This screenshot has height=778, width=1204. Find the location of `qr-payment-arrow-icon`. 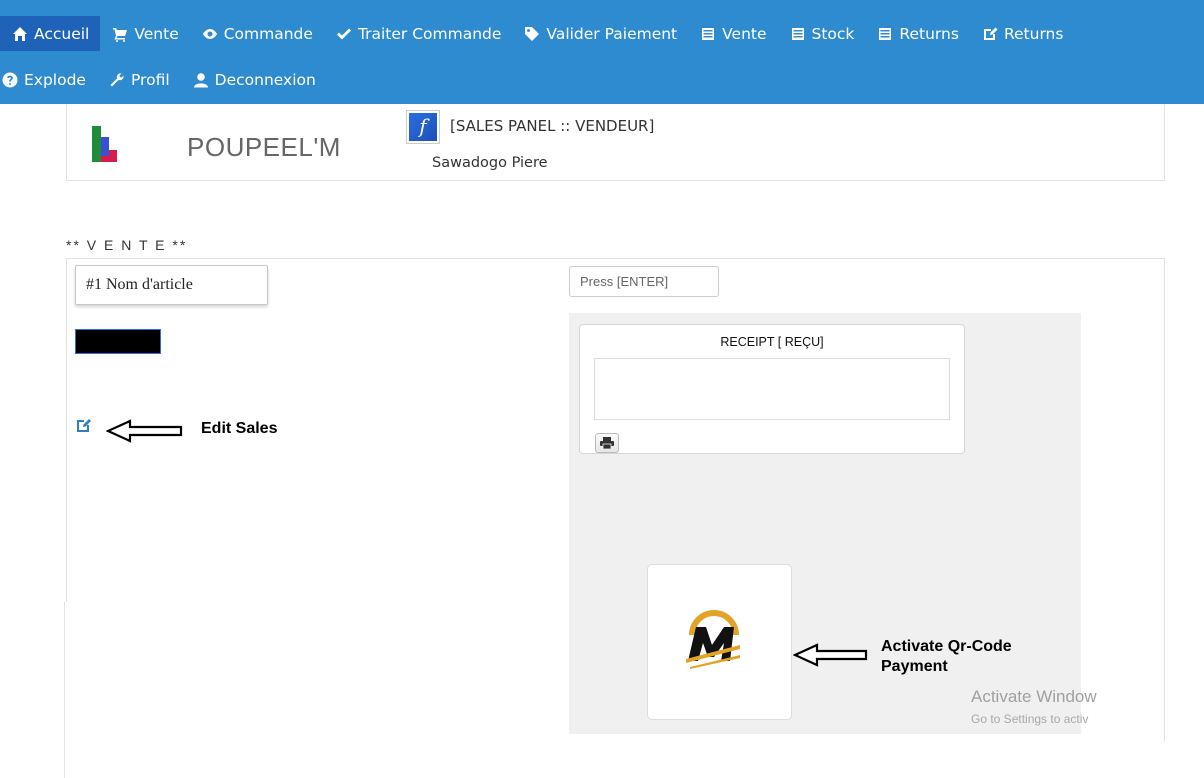

qr-payment-arrow-icon is located at coordinates (830, 655).